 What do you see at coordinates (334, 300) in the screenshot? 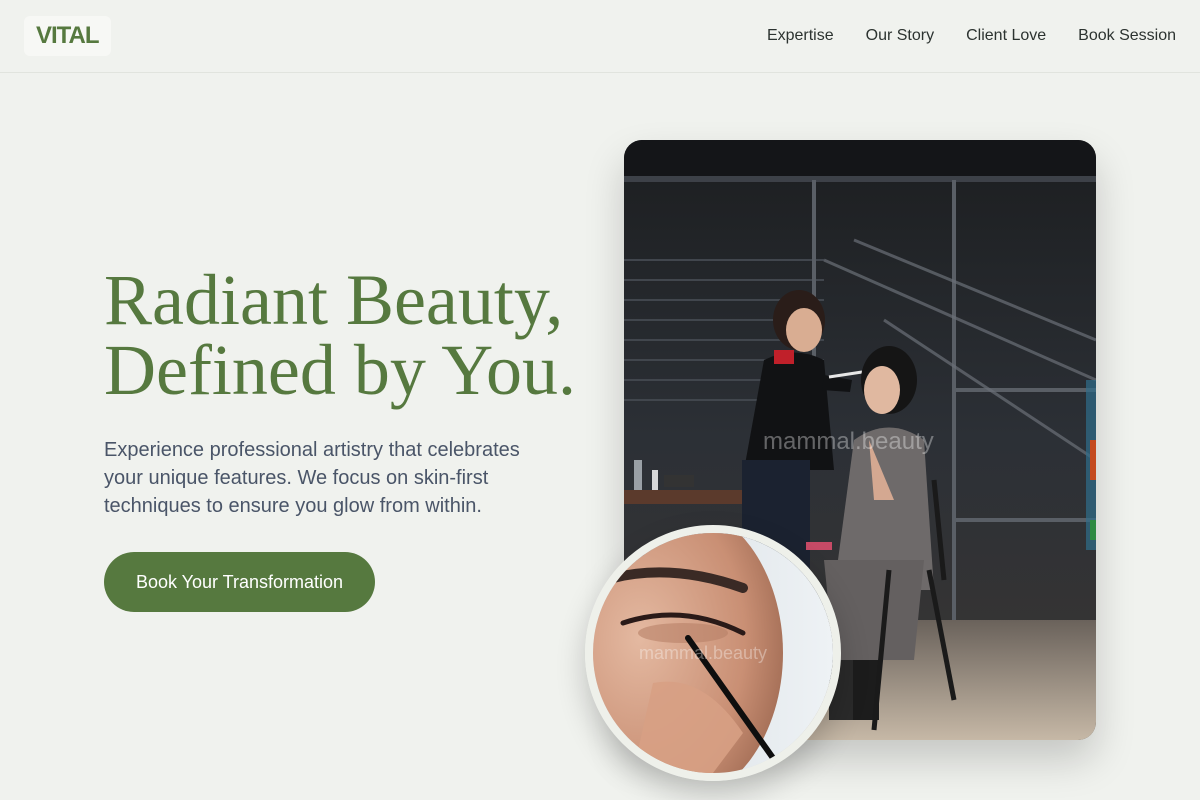
I see `hero-title-line-1: Radiant Beauty,` at bounding box center [334, 300].